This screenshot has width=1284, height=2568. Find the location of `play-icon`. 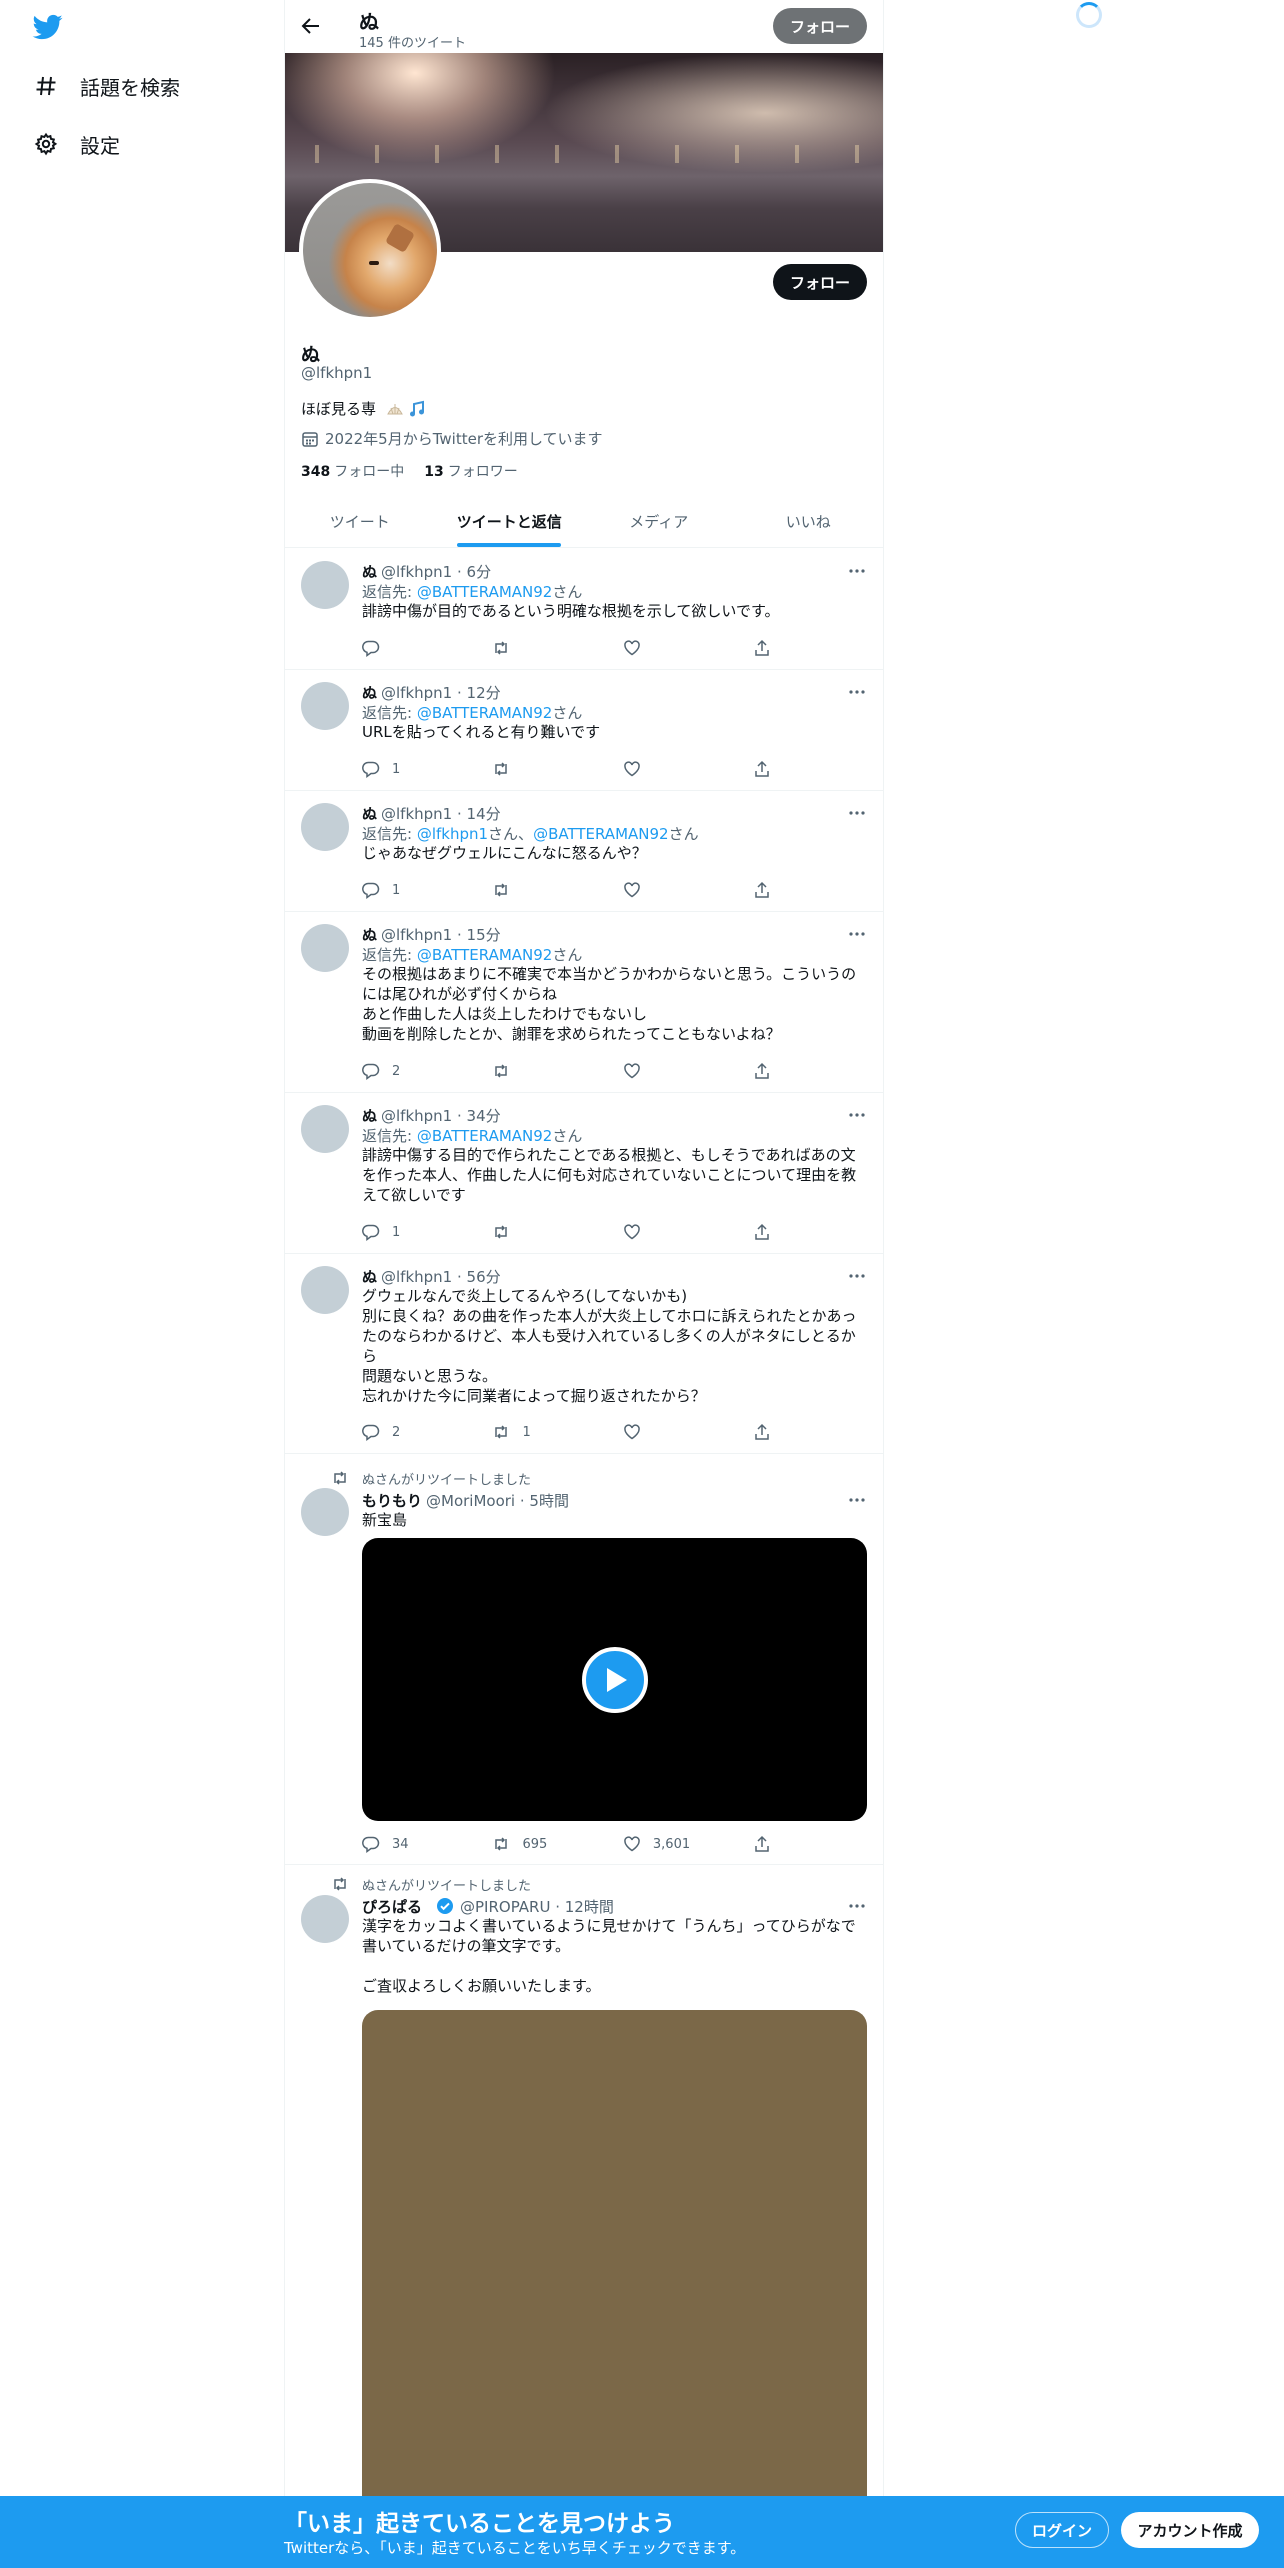

play-icon is located at coordinates (616, 1679).